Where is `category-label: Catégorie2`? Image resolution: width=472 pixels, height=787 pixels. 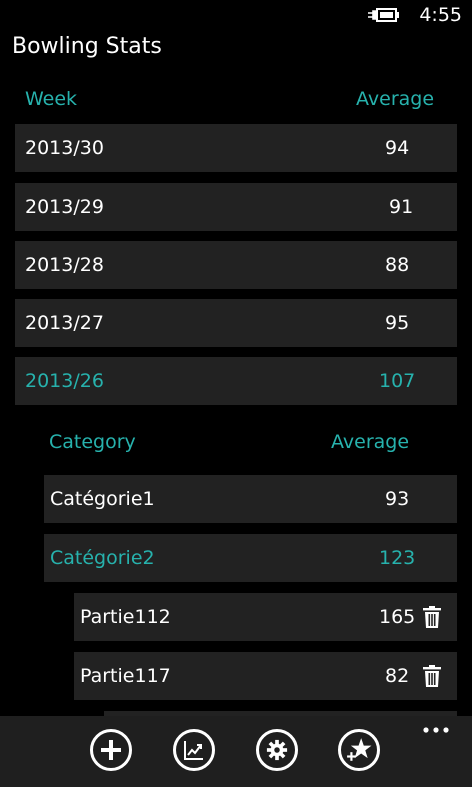
category-label: Catégorie2 is located at coordinates (102, 558).